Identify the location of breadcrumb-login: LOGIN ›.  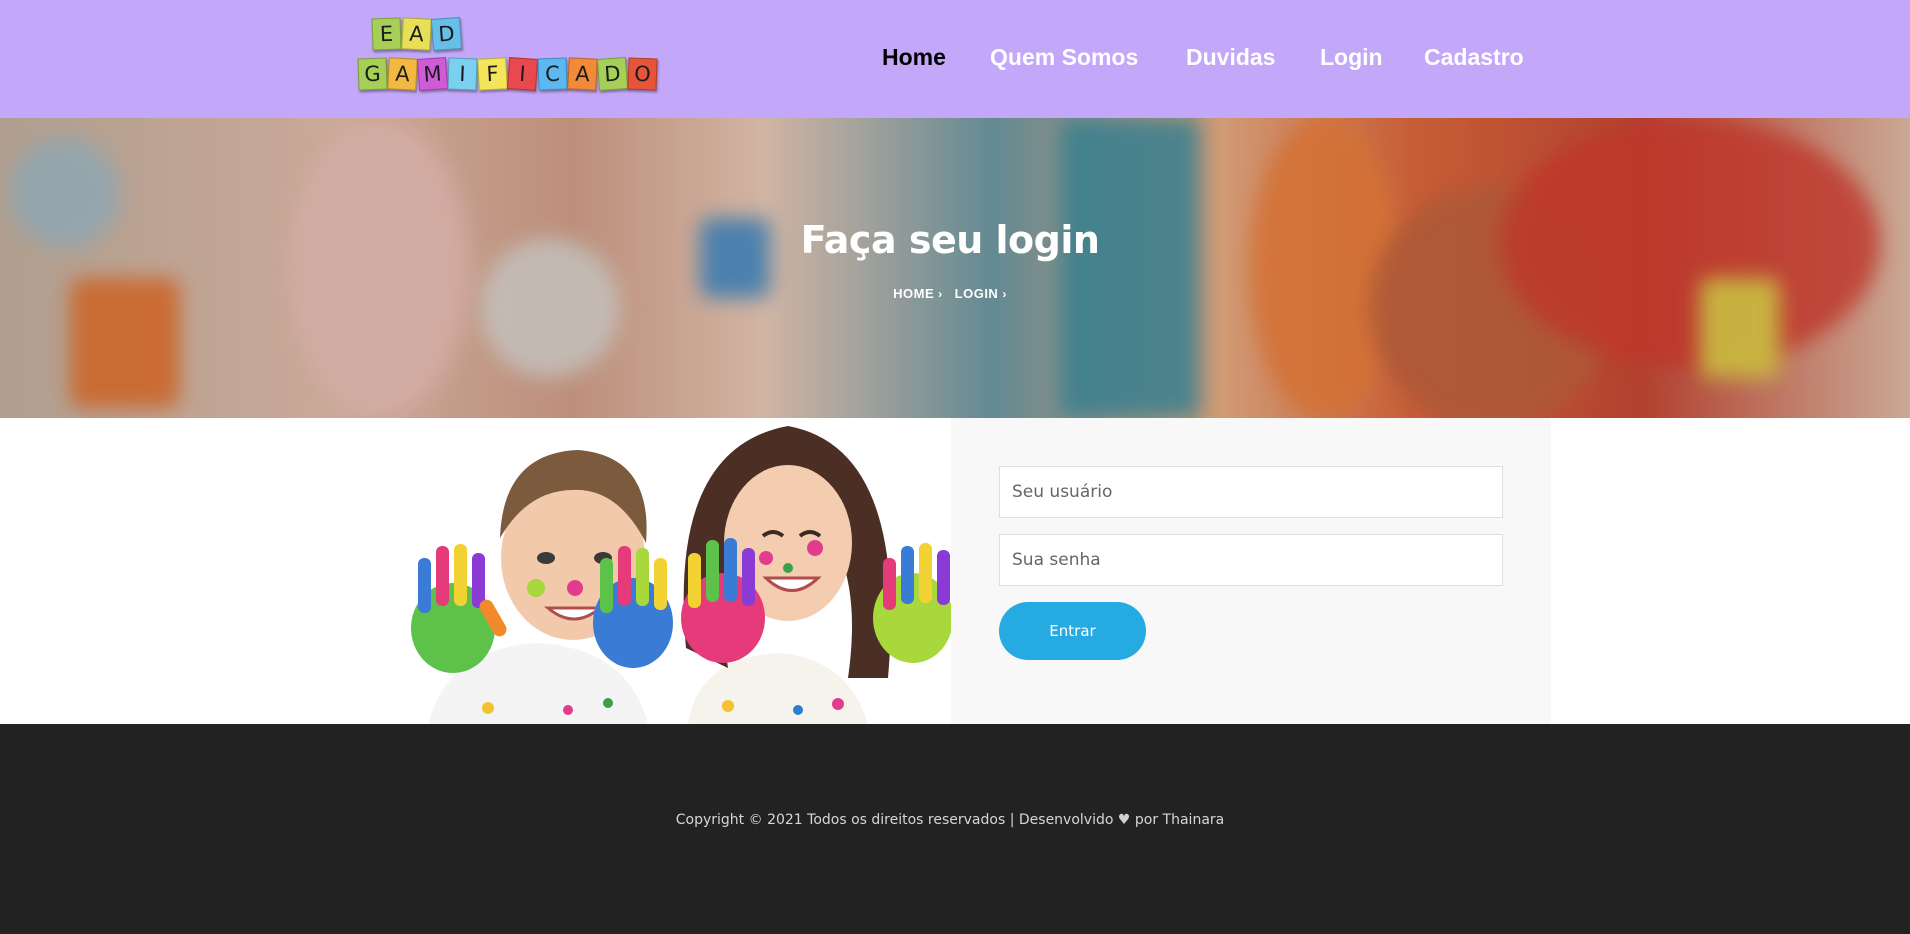
(981, 293).